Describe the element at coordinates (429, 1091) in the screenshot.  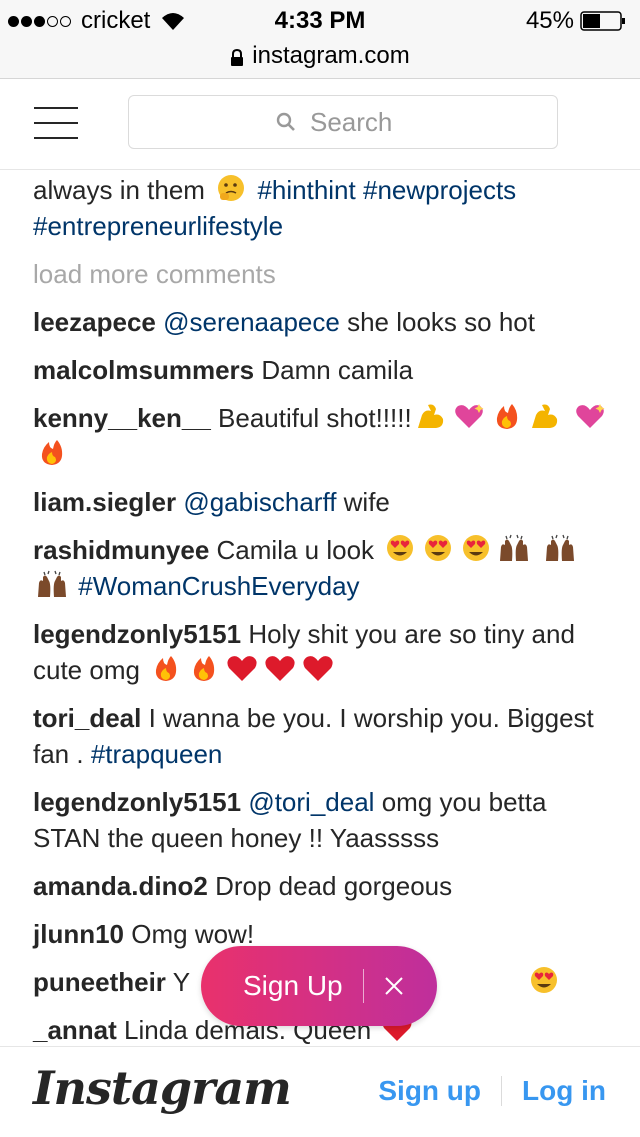
I see `signup-link: Sign up` at that location.